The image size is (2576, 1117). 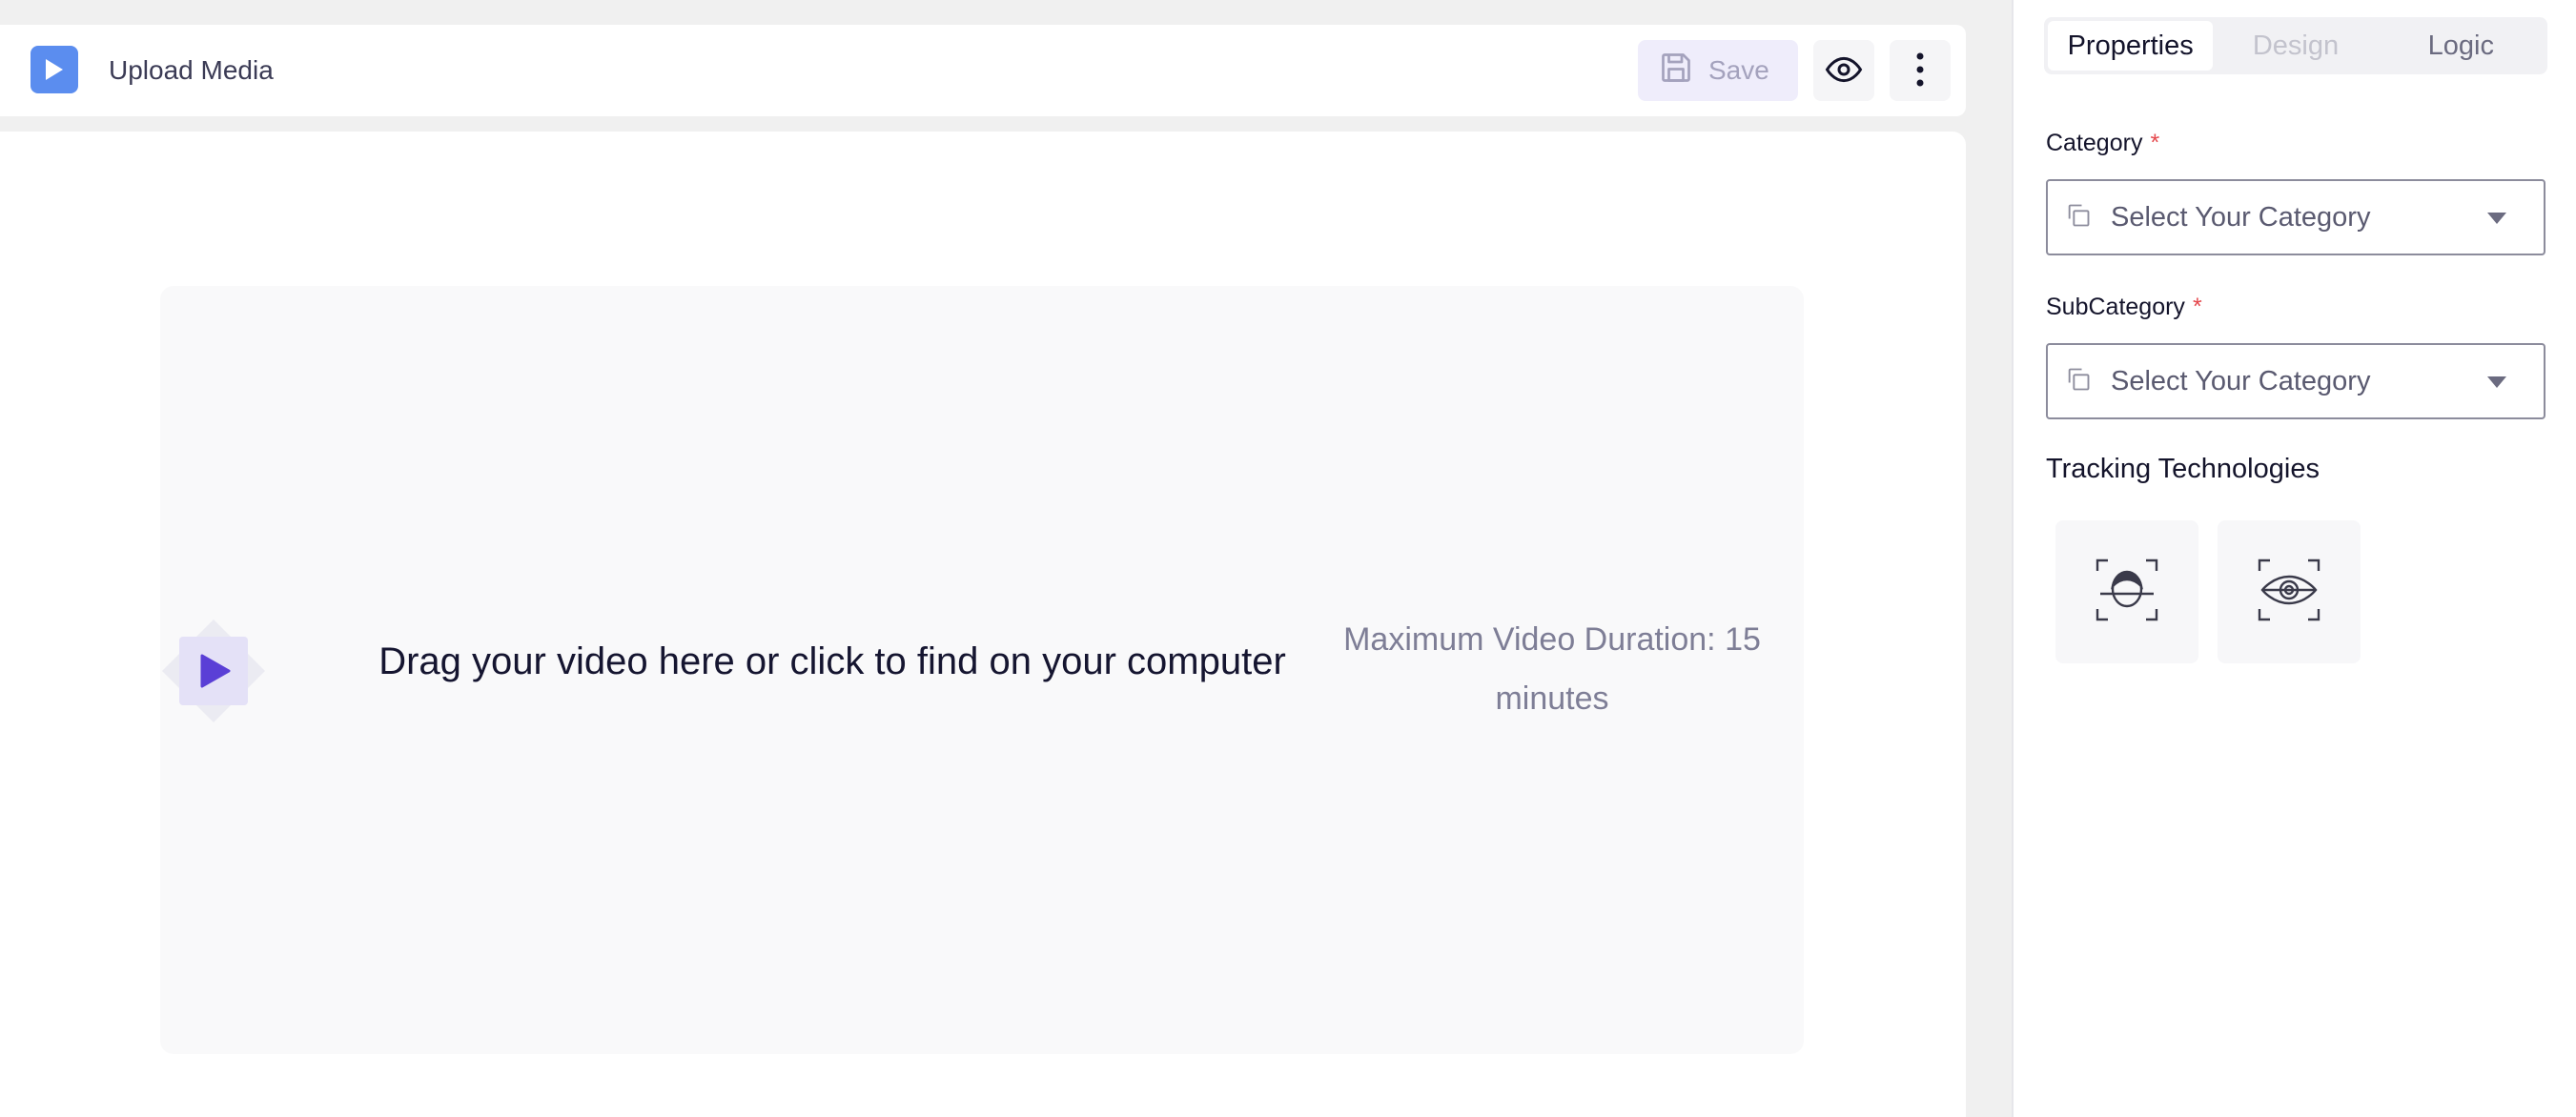 What do you see at coordinates (2131, 46) in the screenshot?
I see `tab-properties: Properties` at bounding box center [2131, 46].